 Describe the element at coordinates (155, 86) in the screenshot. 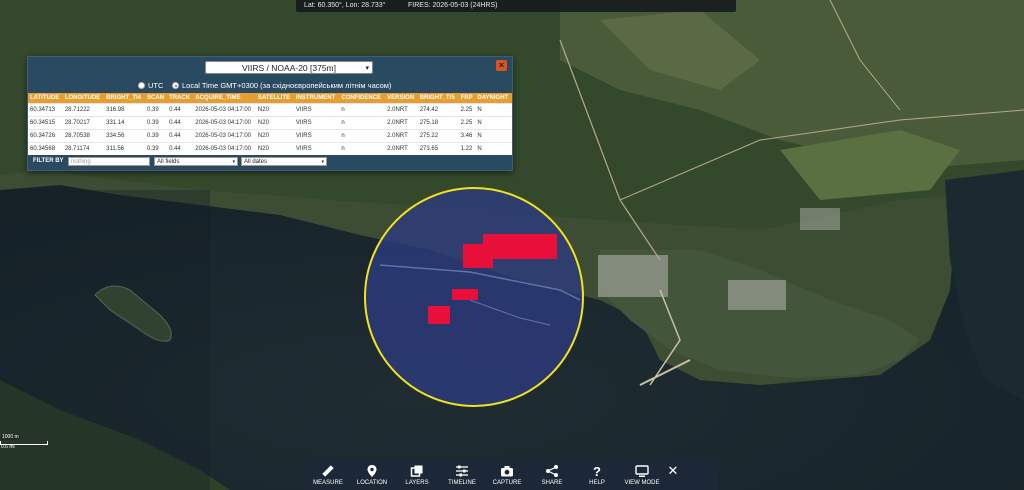

I see `utc-radio-label: UTC` at that location.